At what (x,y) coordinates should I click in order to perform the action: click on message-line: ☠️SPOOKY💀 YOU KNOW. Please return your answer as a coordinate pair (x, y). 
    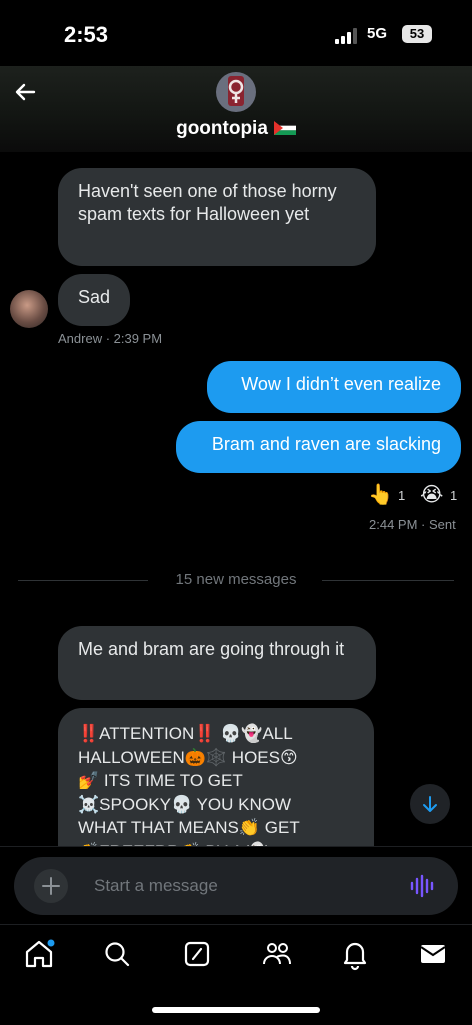
    Looking at the image, I should click on (184, 804).